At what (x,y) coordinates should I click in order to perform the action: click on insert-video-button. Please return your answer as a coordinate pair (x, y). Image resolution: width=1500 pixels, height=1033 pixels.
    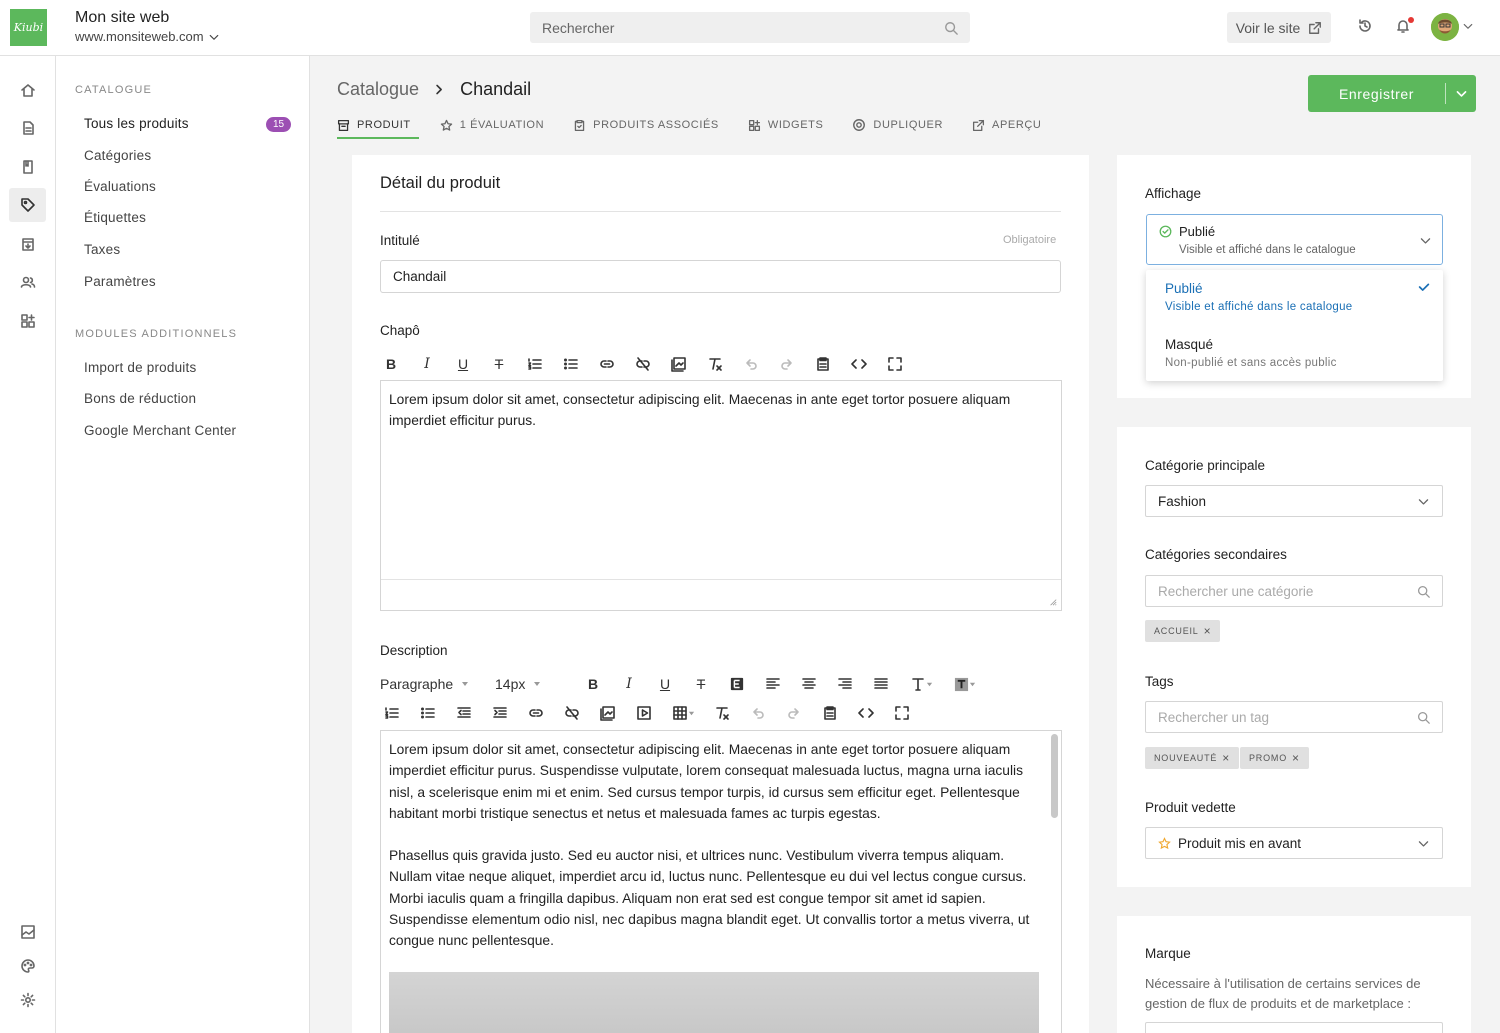
    Looking at the image, I should click on (644, 713).